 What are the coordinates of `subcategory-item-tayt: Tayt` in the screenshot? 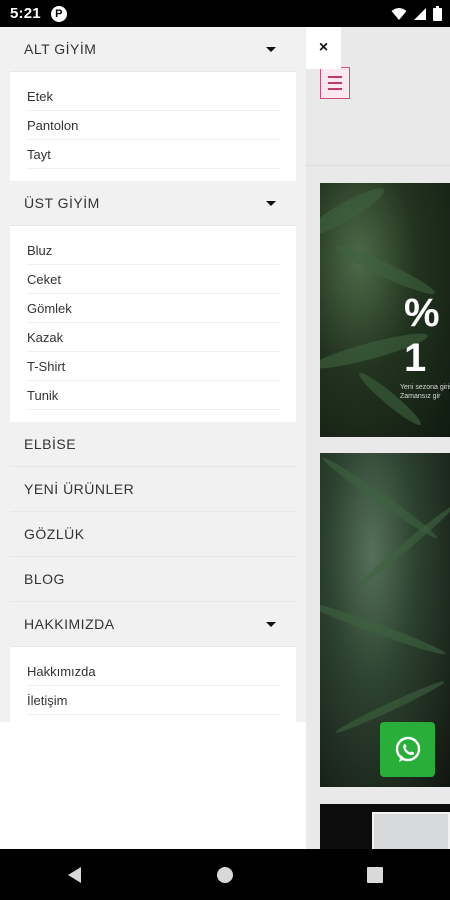 It's located at (153, 154).